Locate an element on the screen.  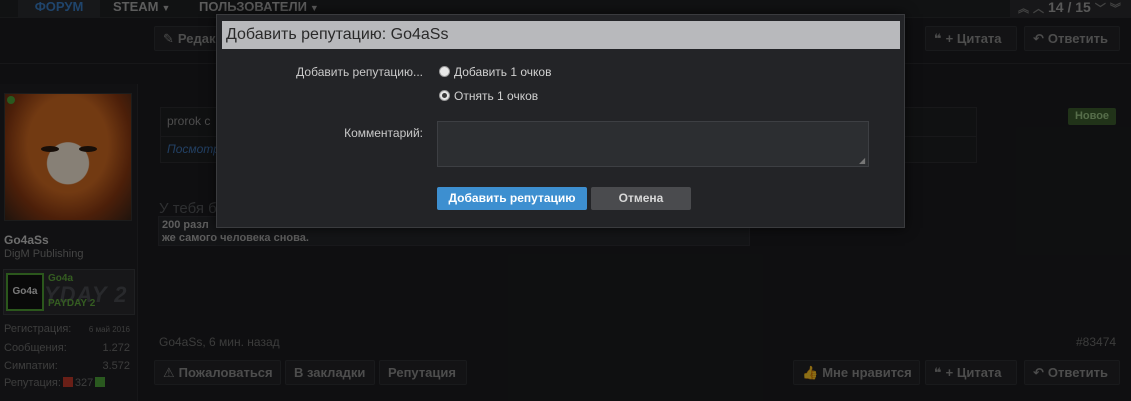
radio-button-selected is located at coordinates (444, 95).